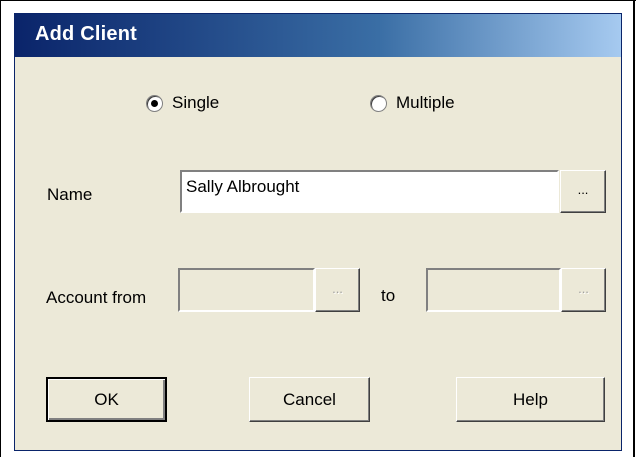 The image size is (636, 457). I want to click on radio-multiple-indicator, so click(378, 103).